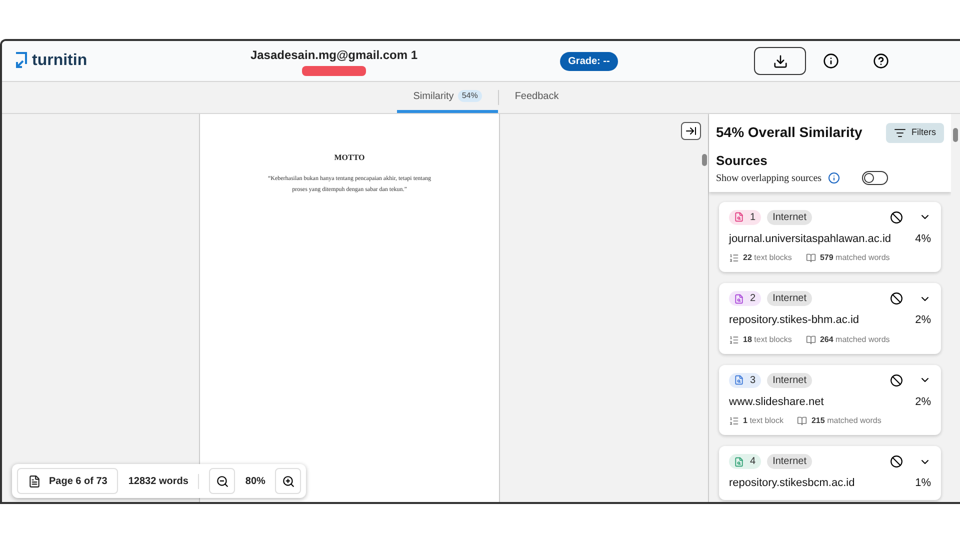  I want to click on panel-title: 54% Overall Similarity, so click(789, 132).